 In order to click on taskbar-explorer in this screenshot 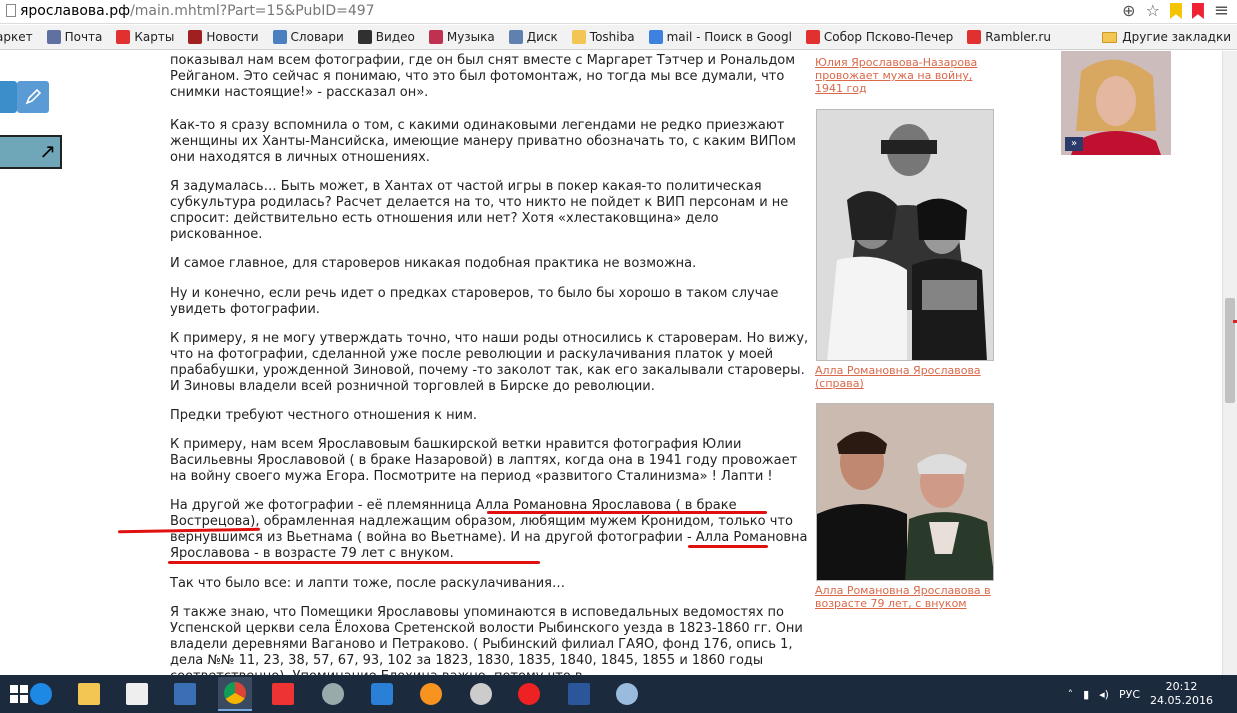, I will do `click(89, 694)`.